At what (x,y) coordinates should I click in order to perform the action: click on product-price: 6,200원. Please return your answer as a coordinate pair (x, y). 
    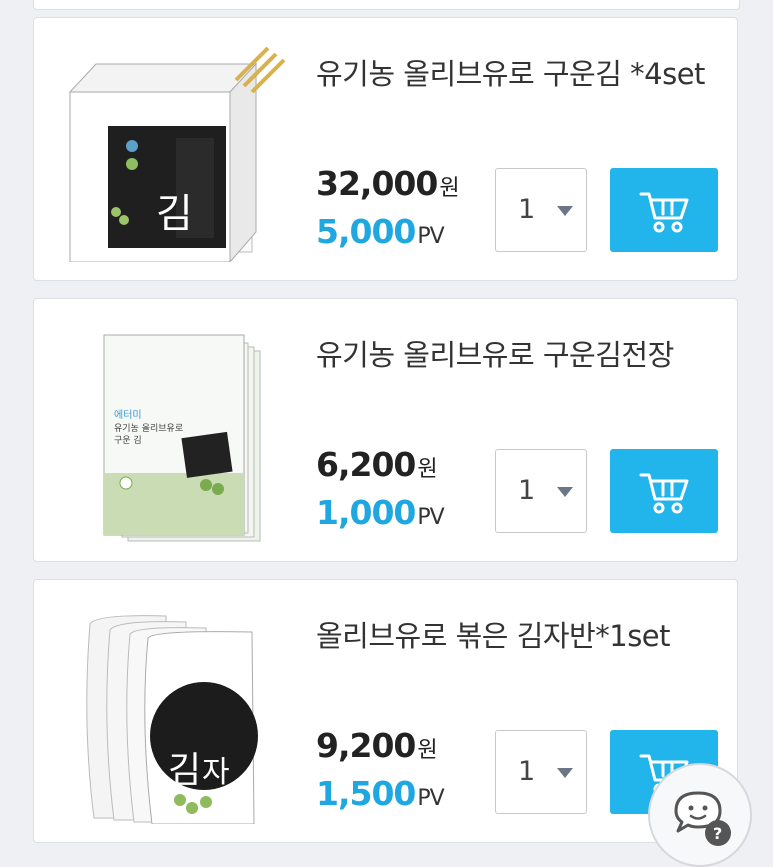
    Looking at the image, I should click on (377, 464).